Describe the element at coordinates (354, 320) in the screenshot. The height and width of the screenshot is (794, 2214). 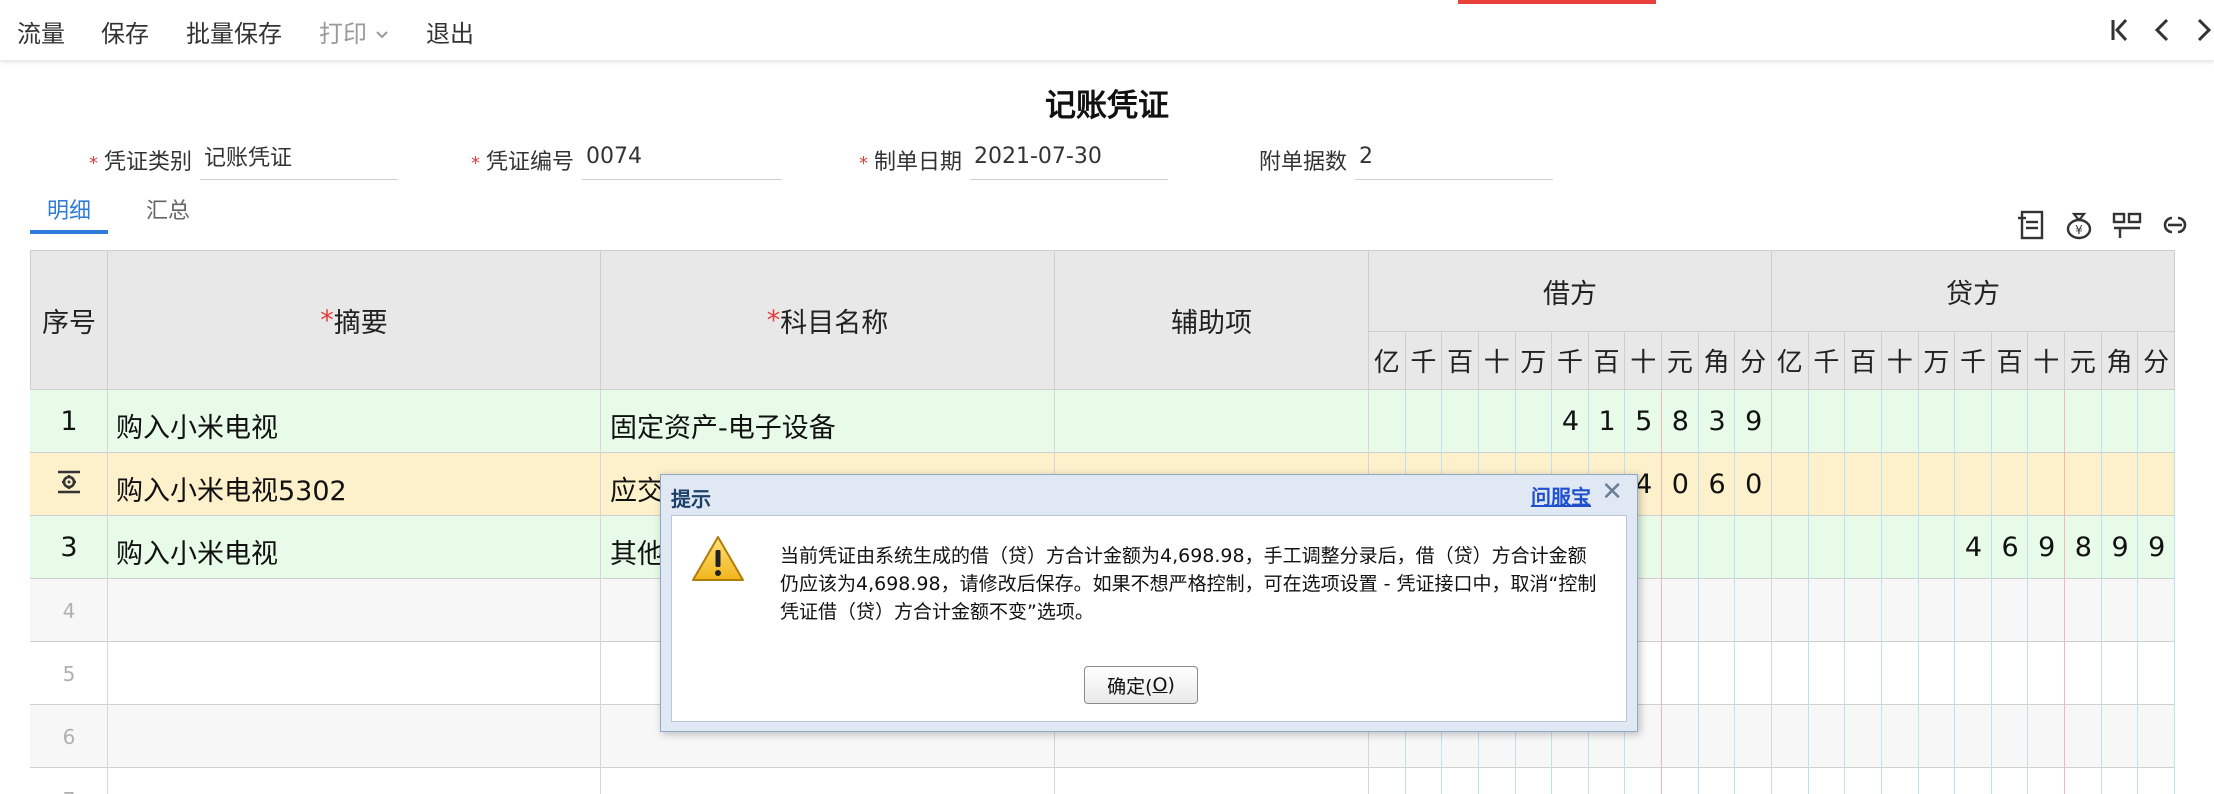
I see `header-summary: * 摘要` at that location.